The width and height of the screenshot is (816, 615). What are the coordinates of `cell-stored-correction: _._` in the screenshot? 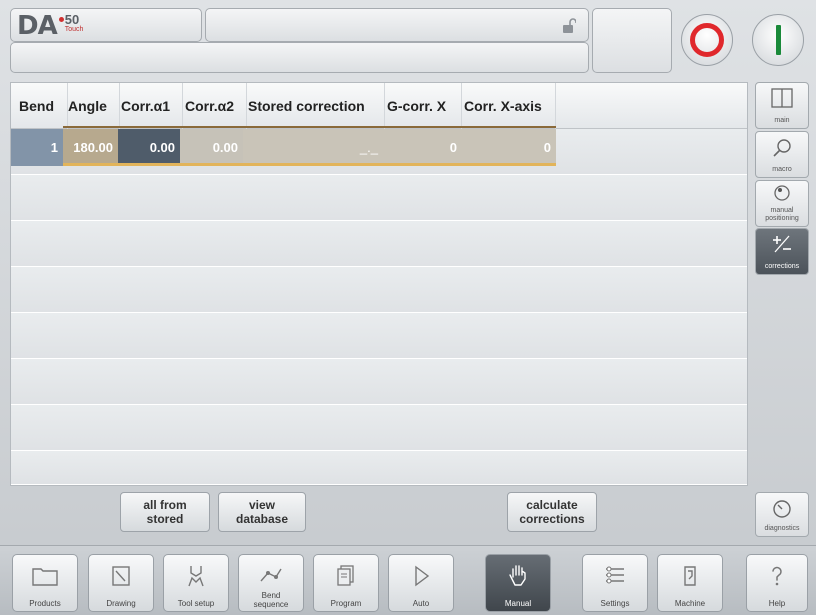 It's located at (313, 147).